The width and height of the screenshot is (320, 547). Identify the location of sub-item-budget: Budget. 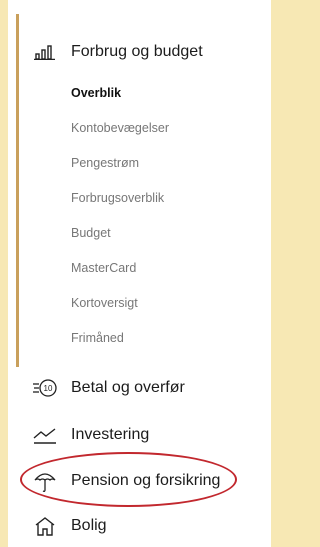
(91, 233).